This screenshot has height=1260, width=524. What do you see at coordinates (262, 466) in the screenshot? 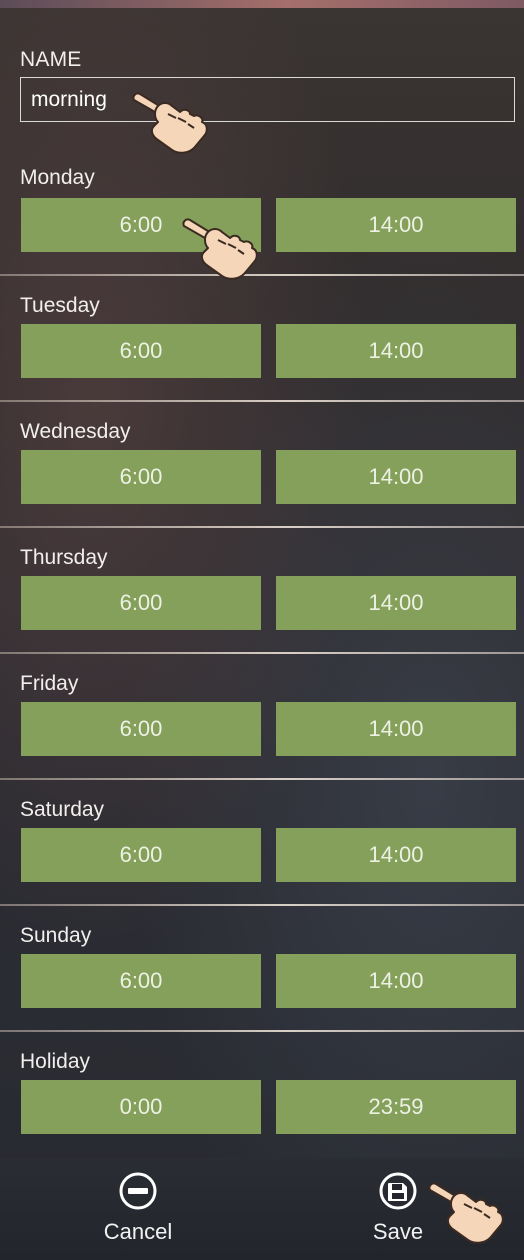
I see `day-row-wednesday: Wednesday 6:00 14:00` at bounding box center [262, 466].